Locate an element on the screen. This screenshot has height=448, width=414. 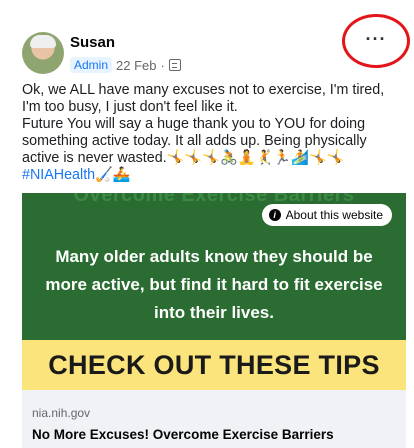
post-text-line: active is never wasted. is located at coordinates (94, 158).